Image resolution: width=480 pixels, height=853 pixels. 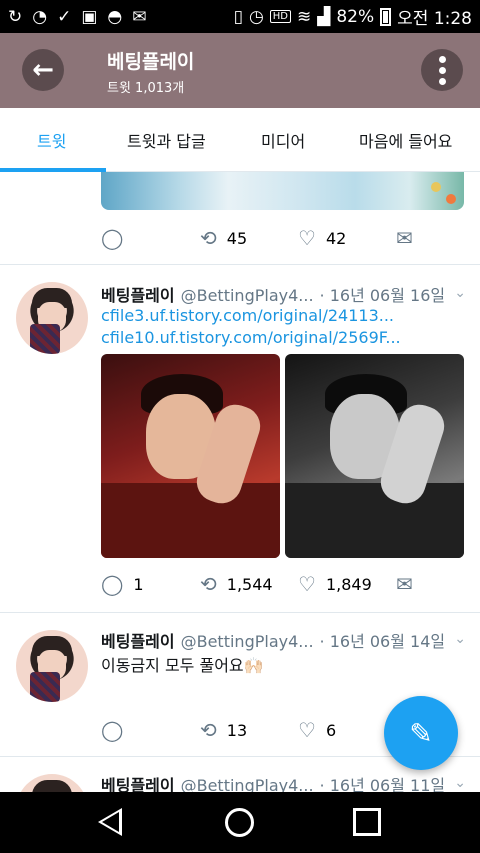 I want to click on home-icon, so click(x=239, y=822).